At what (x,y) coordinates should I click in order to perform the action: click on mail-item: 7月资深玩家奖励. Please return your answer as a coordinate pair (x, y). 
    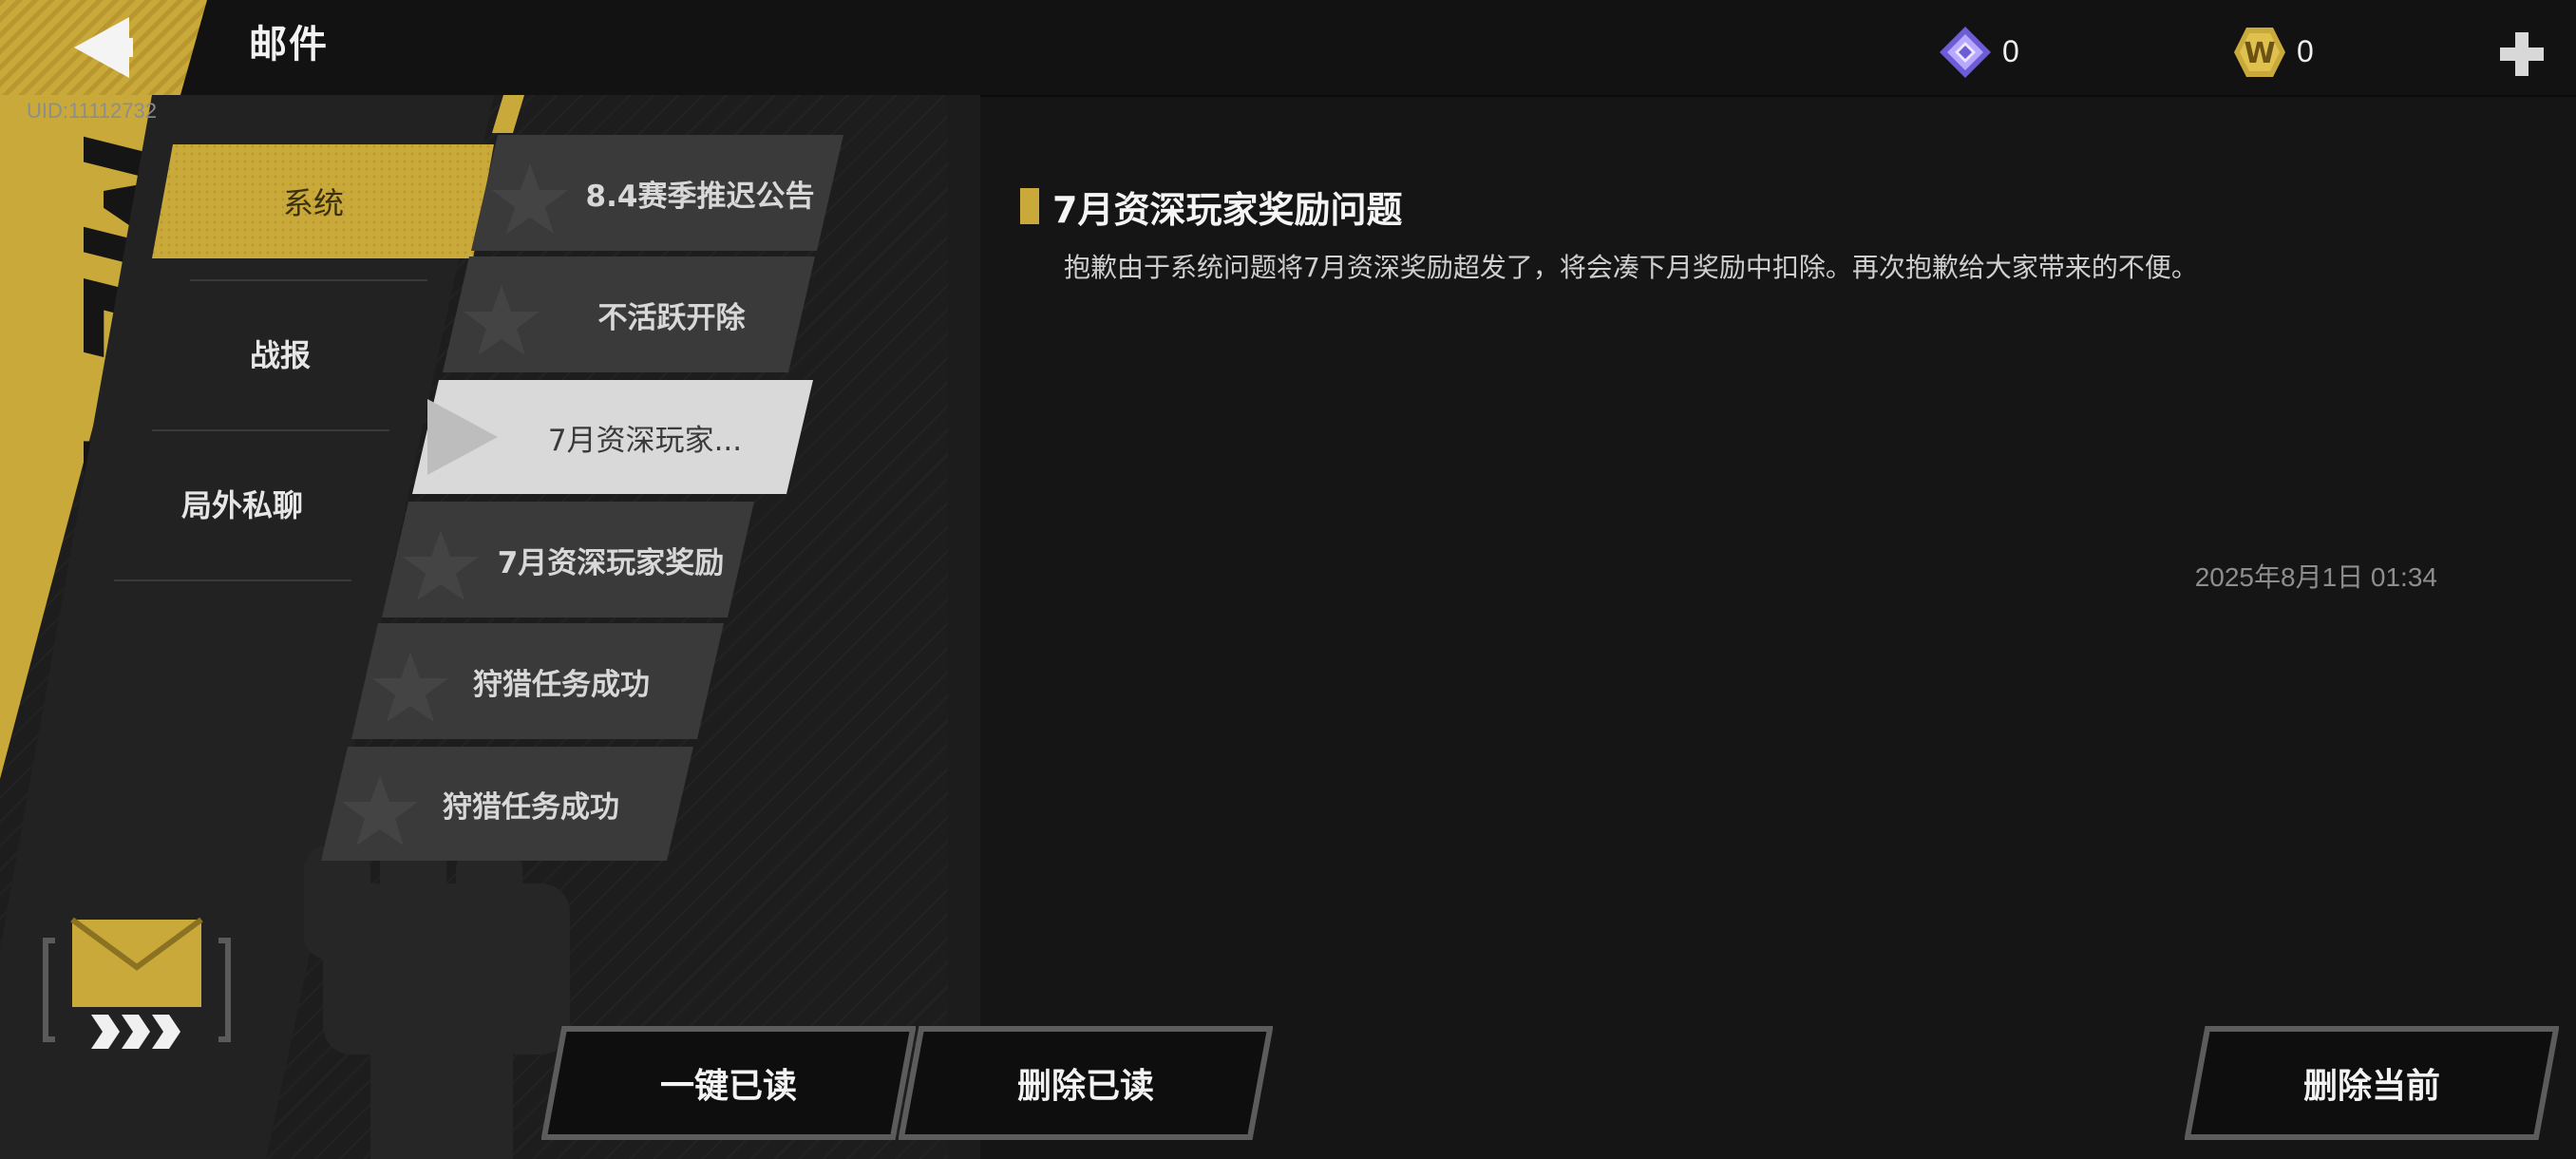
    Looking at the image, I should click on (568, 560).